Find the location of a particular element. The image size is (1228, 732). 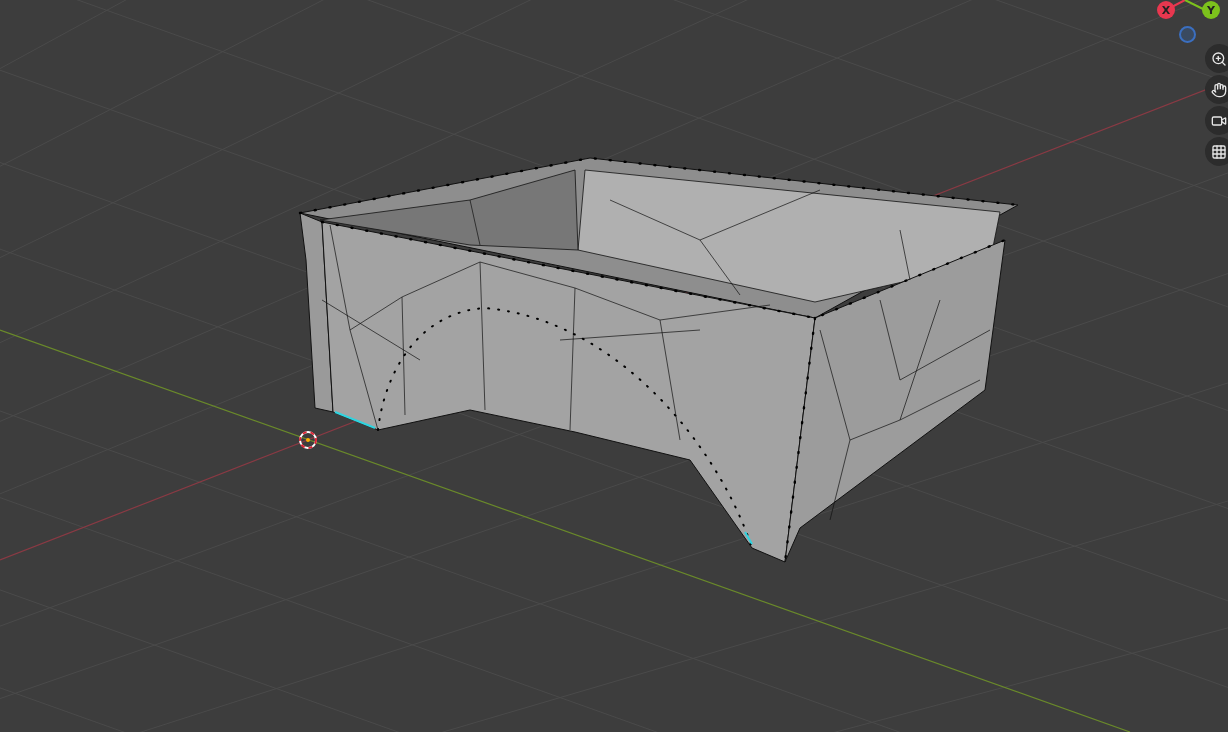

zoom-button is located at coordinates (1216, 58).